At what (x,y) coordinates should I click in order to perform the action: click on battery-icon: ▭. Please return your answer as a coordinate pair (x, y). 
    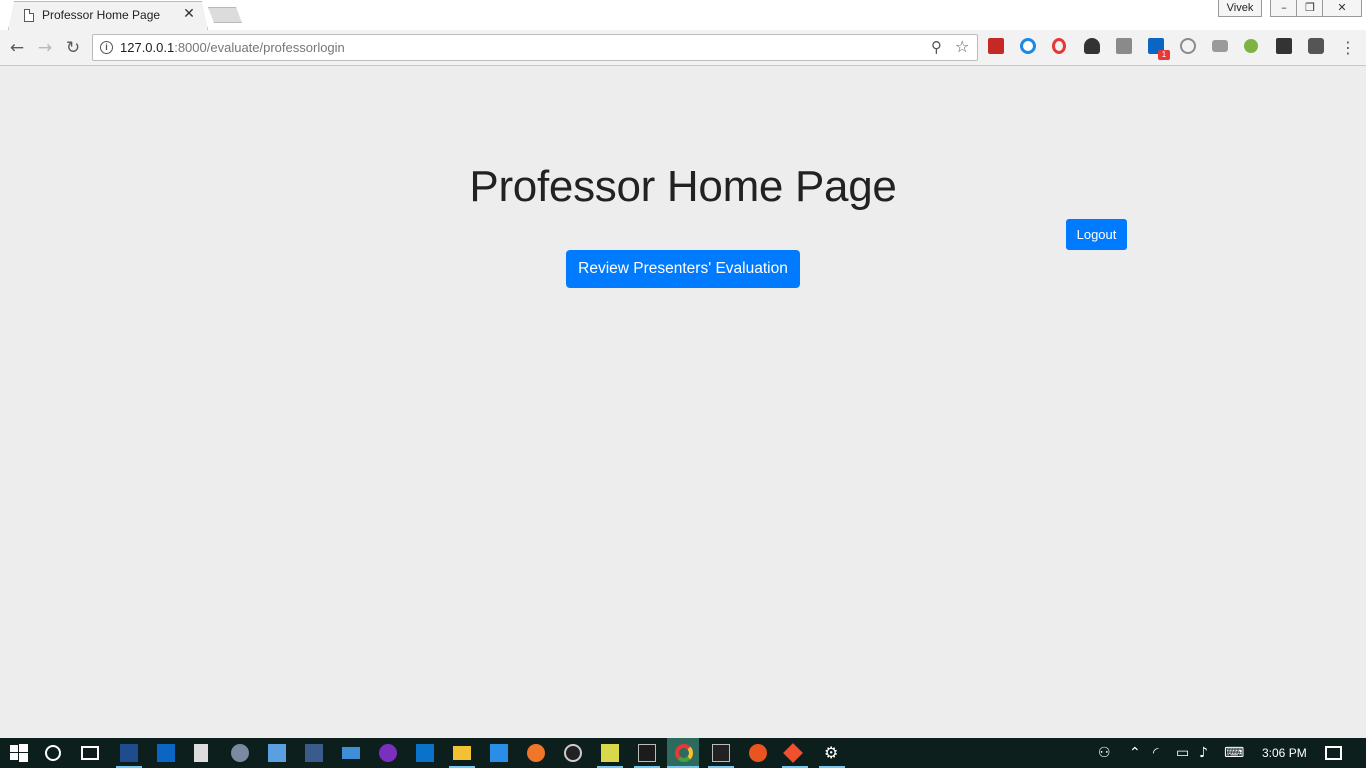
    Looking at the image, I should click on (1182, 753).